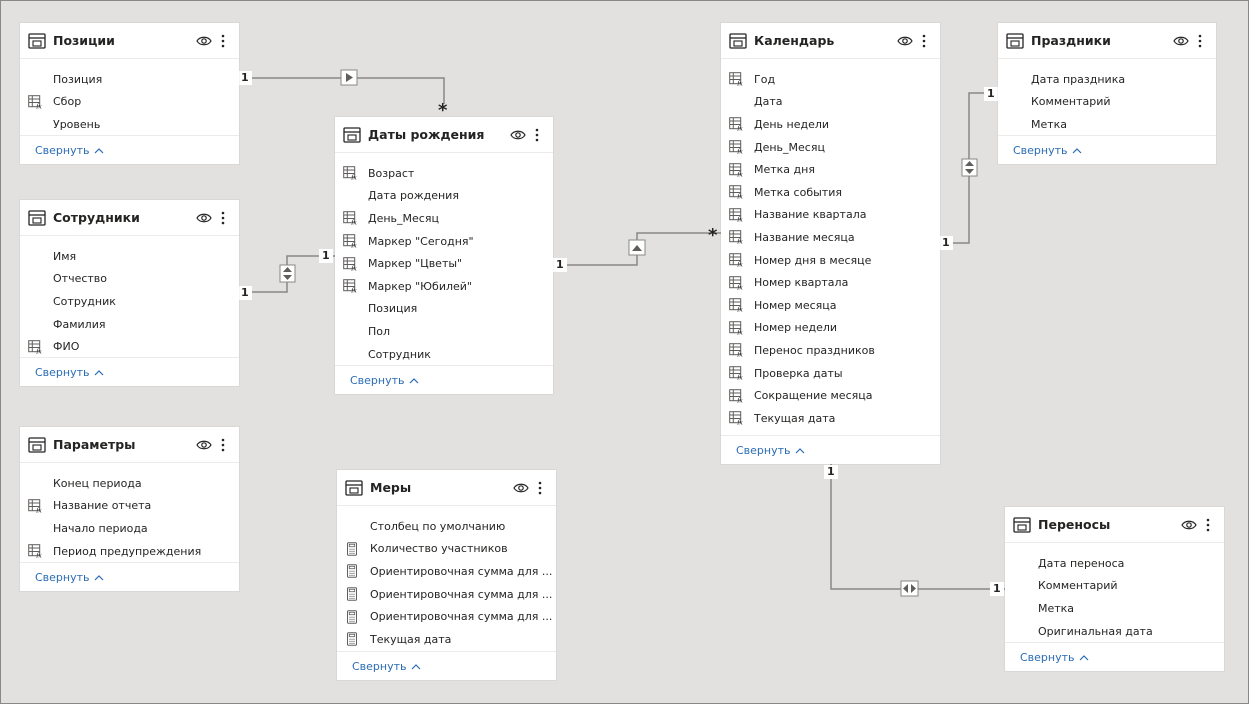 This screenshot has width=1249, height=704. I want to click on table-card-header: Позиции, so click(129, 41).